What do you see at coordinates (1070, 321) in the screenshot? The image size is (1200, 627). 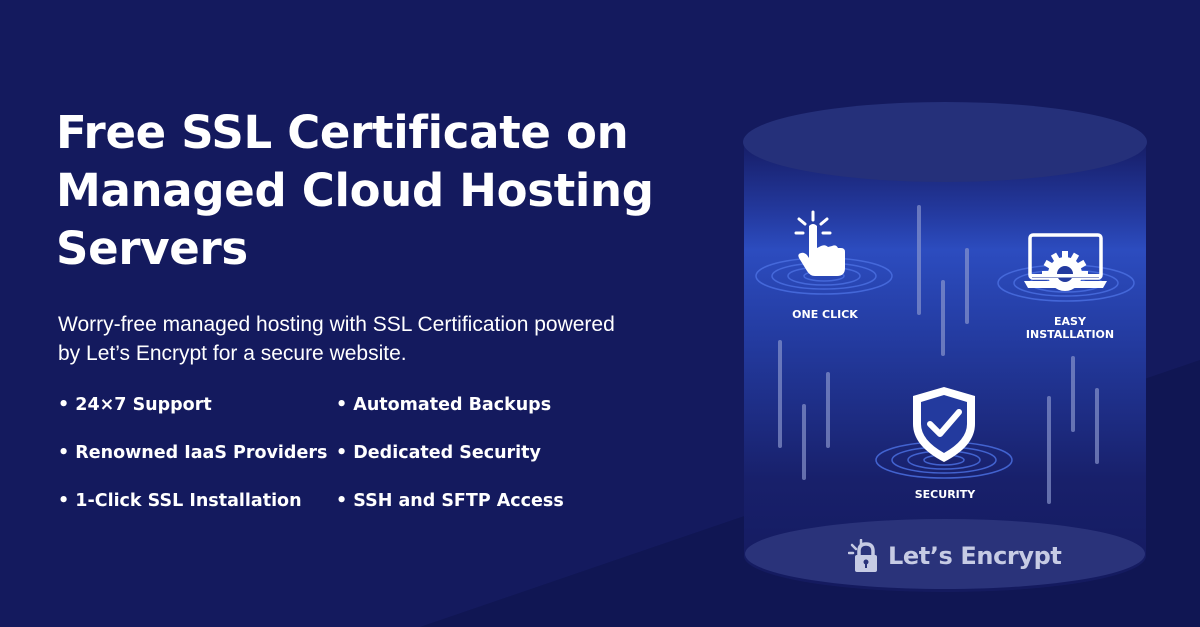 I see `easy-installation-label-line1: EASY` at bounding box center [1070, 321].